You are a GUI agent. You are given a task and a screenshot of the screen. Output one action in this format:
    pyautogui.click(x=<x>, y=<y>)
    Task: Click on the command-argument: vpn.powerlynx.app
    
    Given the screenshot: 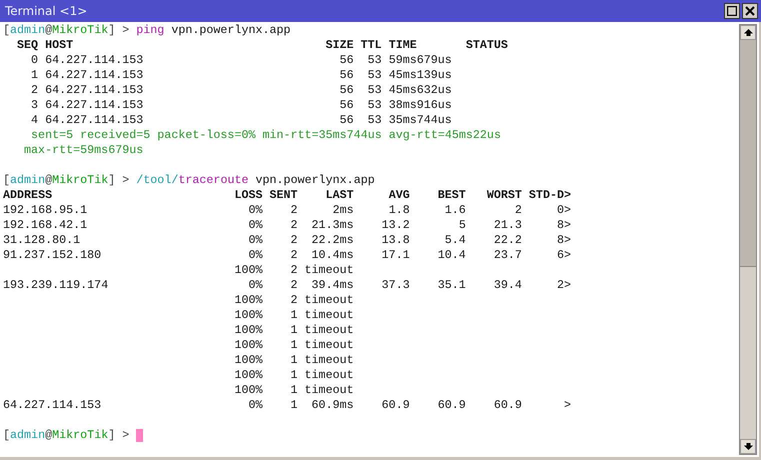 What is the action you would take?
    pyautogui.click(x=231, y=30)
    